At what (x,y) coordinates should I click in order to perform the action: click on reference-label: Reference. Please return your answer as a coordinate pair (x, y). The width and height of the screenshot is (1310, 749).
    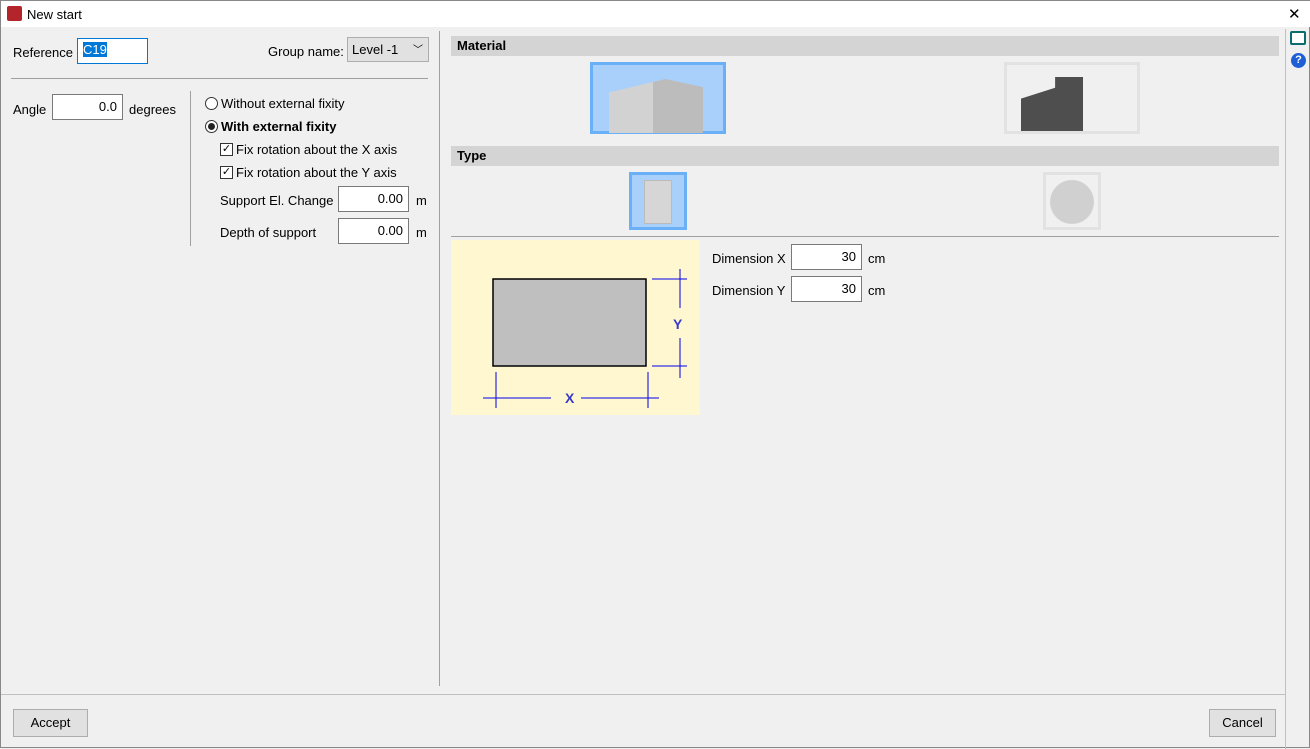
    Looking at the image, I should click on (43, 52).